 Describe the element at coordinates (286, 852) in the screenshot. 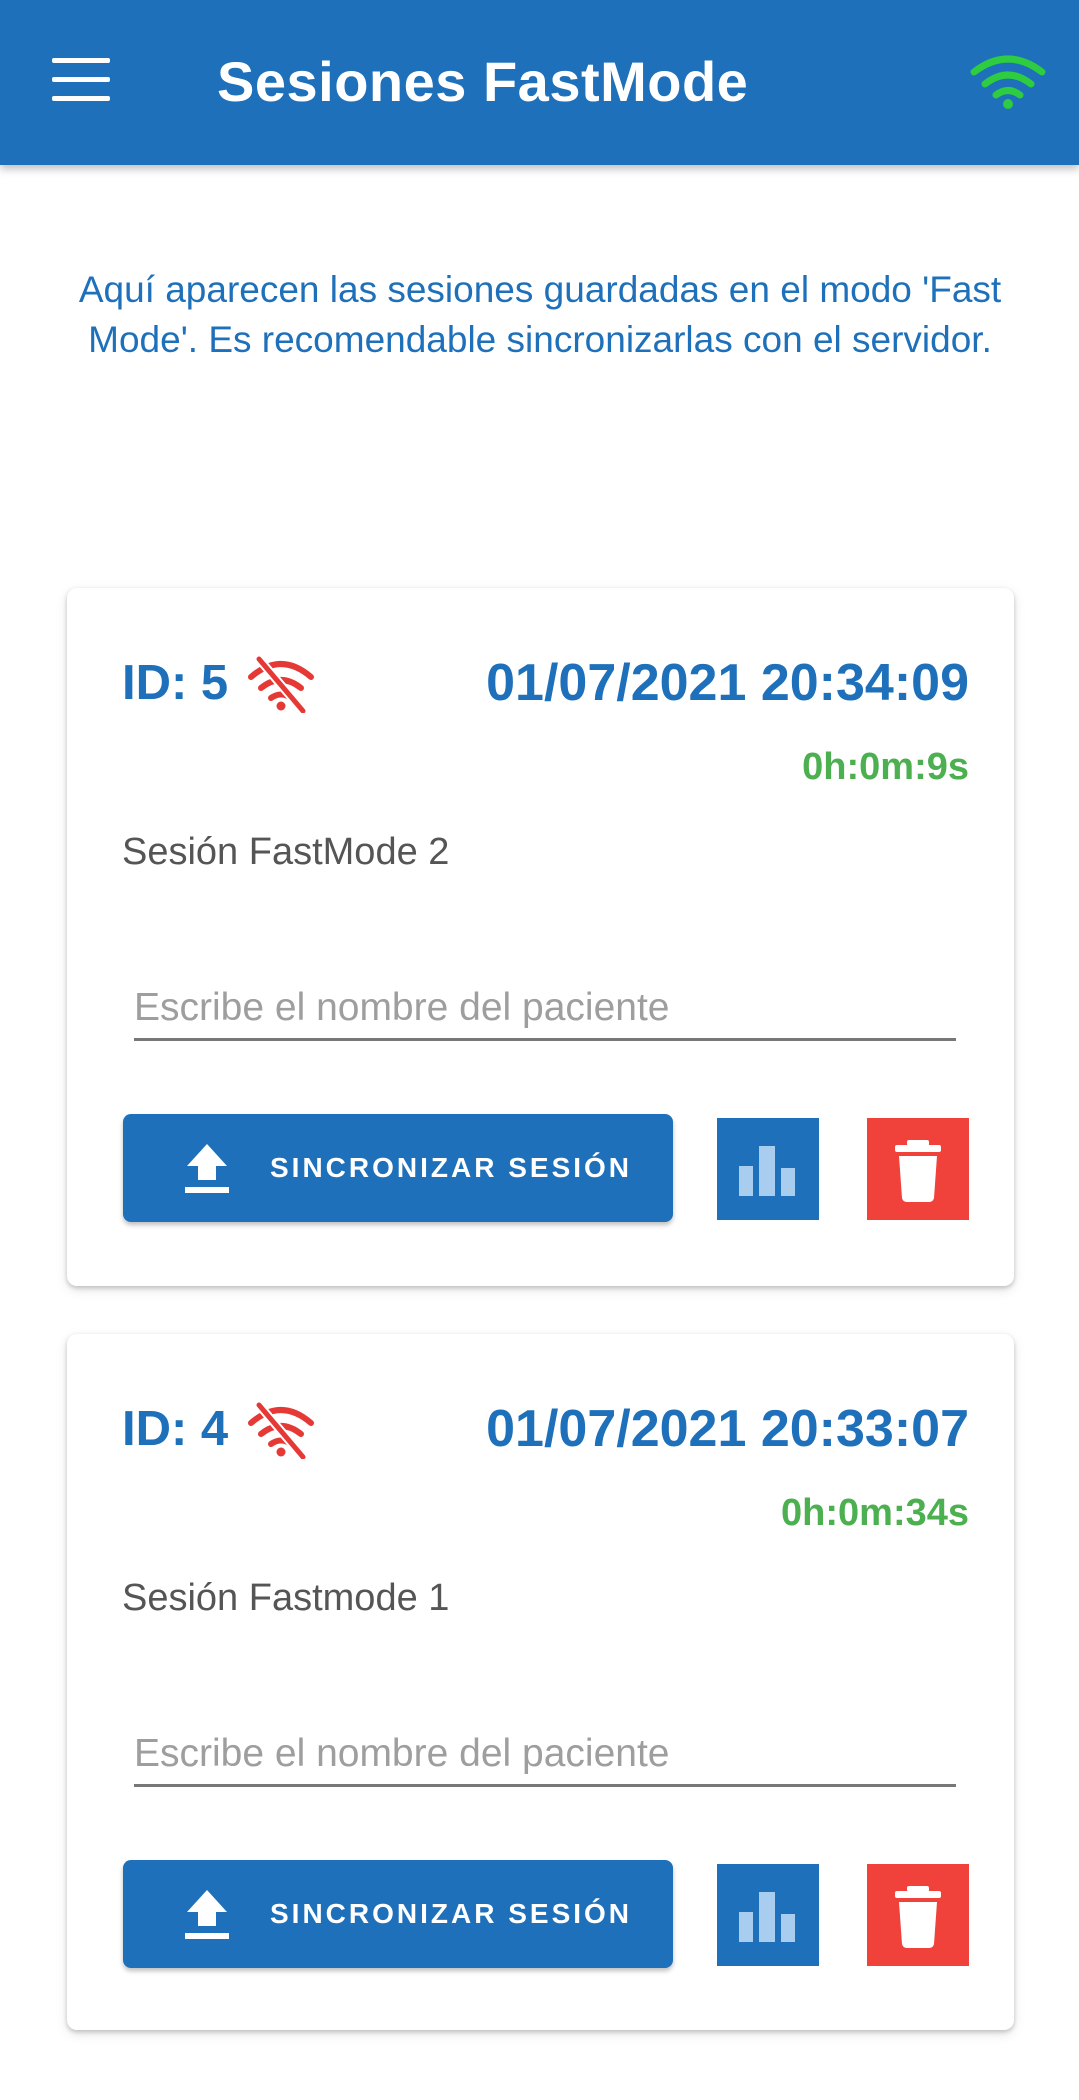

I see `session-name: Sesión FastMode 2` at that location.